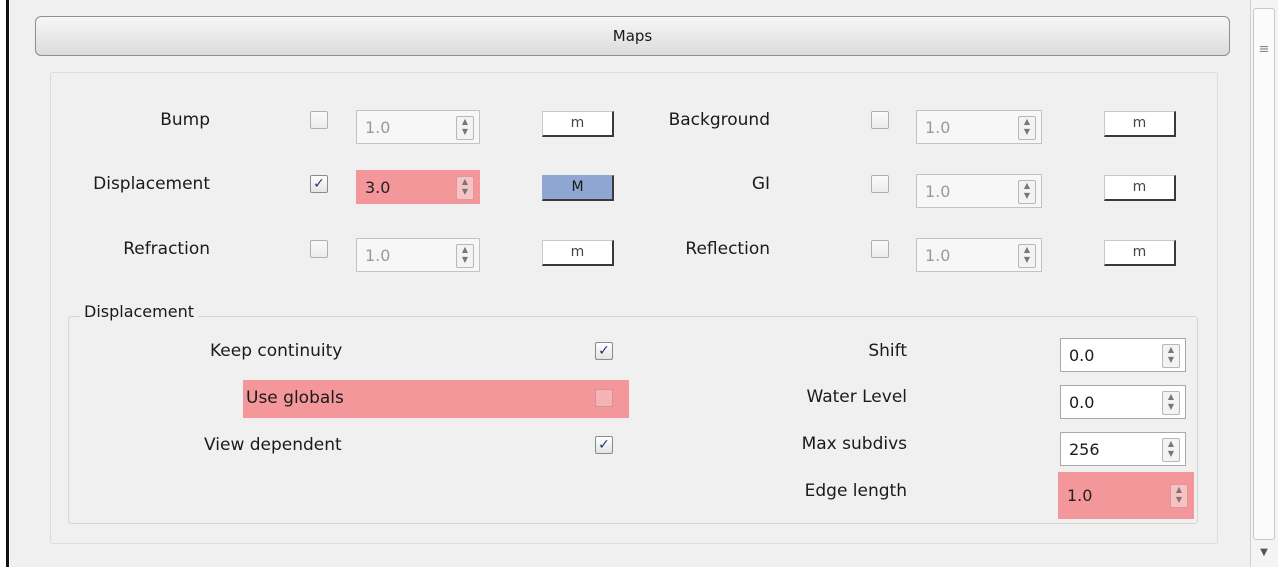 The width and height of the screenshot is (1278, 567). Describe the element at coordinates (1264, 553) in the screenshot. I see `scroll-down-arrow-icon: ▼` at that location.